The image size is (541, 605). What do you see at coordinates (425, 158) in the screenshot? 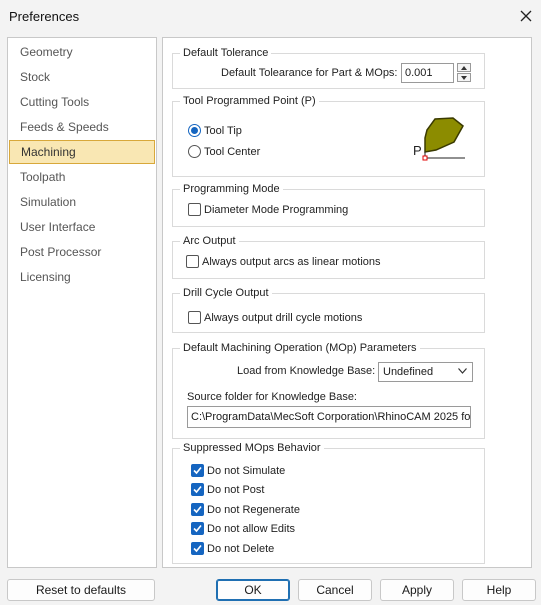
I see `programmed-point-marker` at bounding box center [425, 158].